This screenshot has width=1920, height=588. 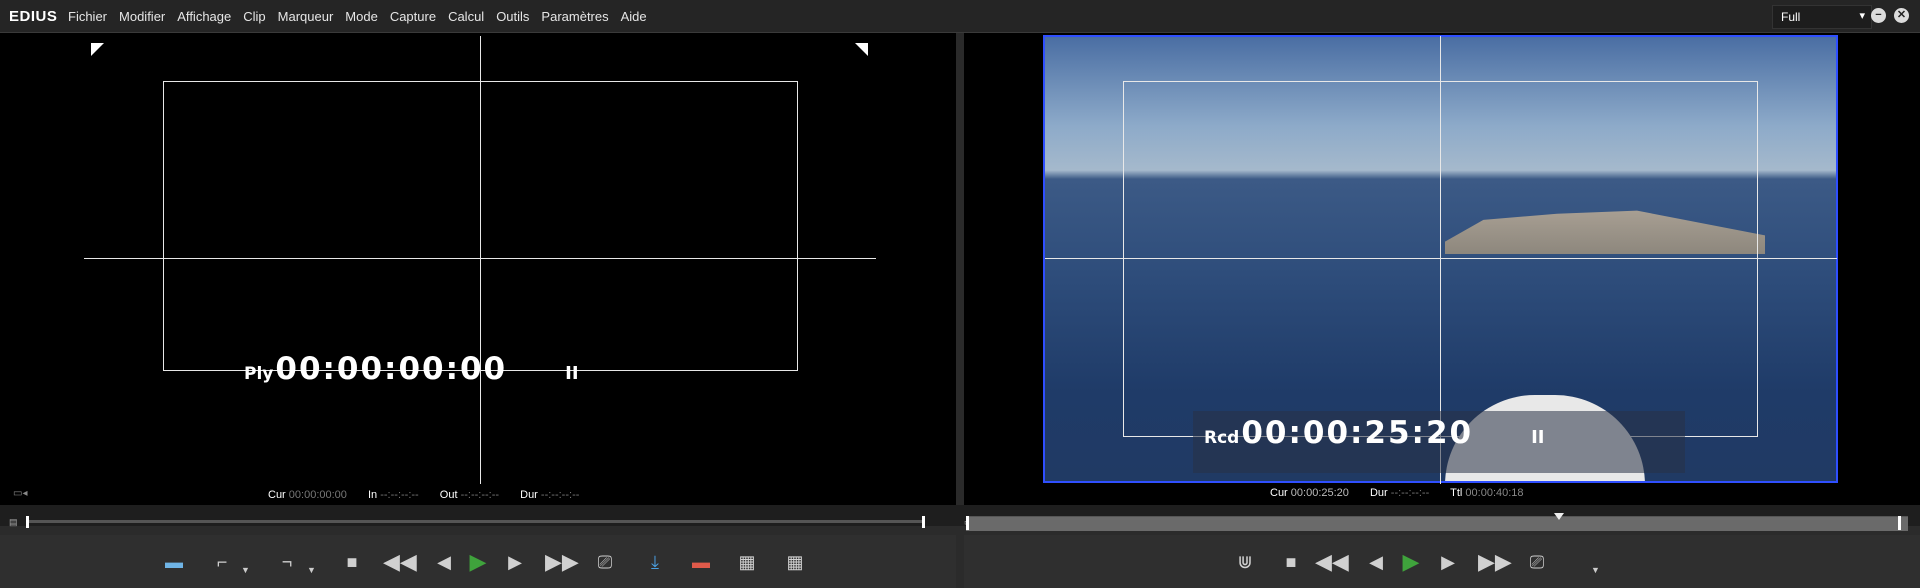 I want to click on center-crosshair-v, so click(x=480, y=260).